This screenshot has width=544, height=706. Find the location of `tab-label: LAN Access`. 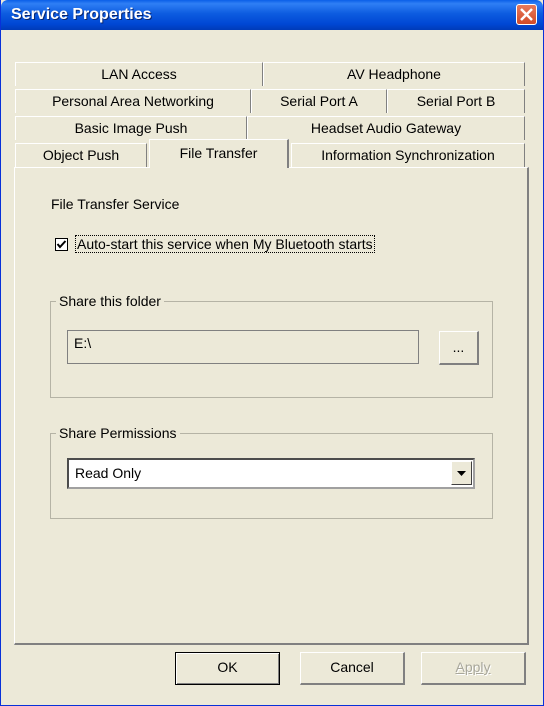

tab-label: LAN Access is located at coordinates (139, 74).